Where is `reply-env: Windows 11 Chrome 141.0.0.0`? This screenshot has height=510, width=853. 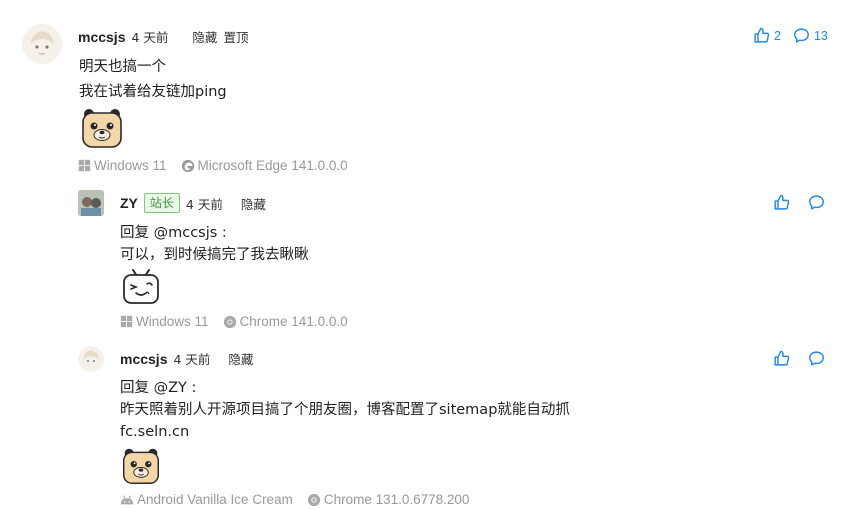 reply-env: Windows 11 Chrome 141.0.0.0 is located at coordinates (239, 321).